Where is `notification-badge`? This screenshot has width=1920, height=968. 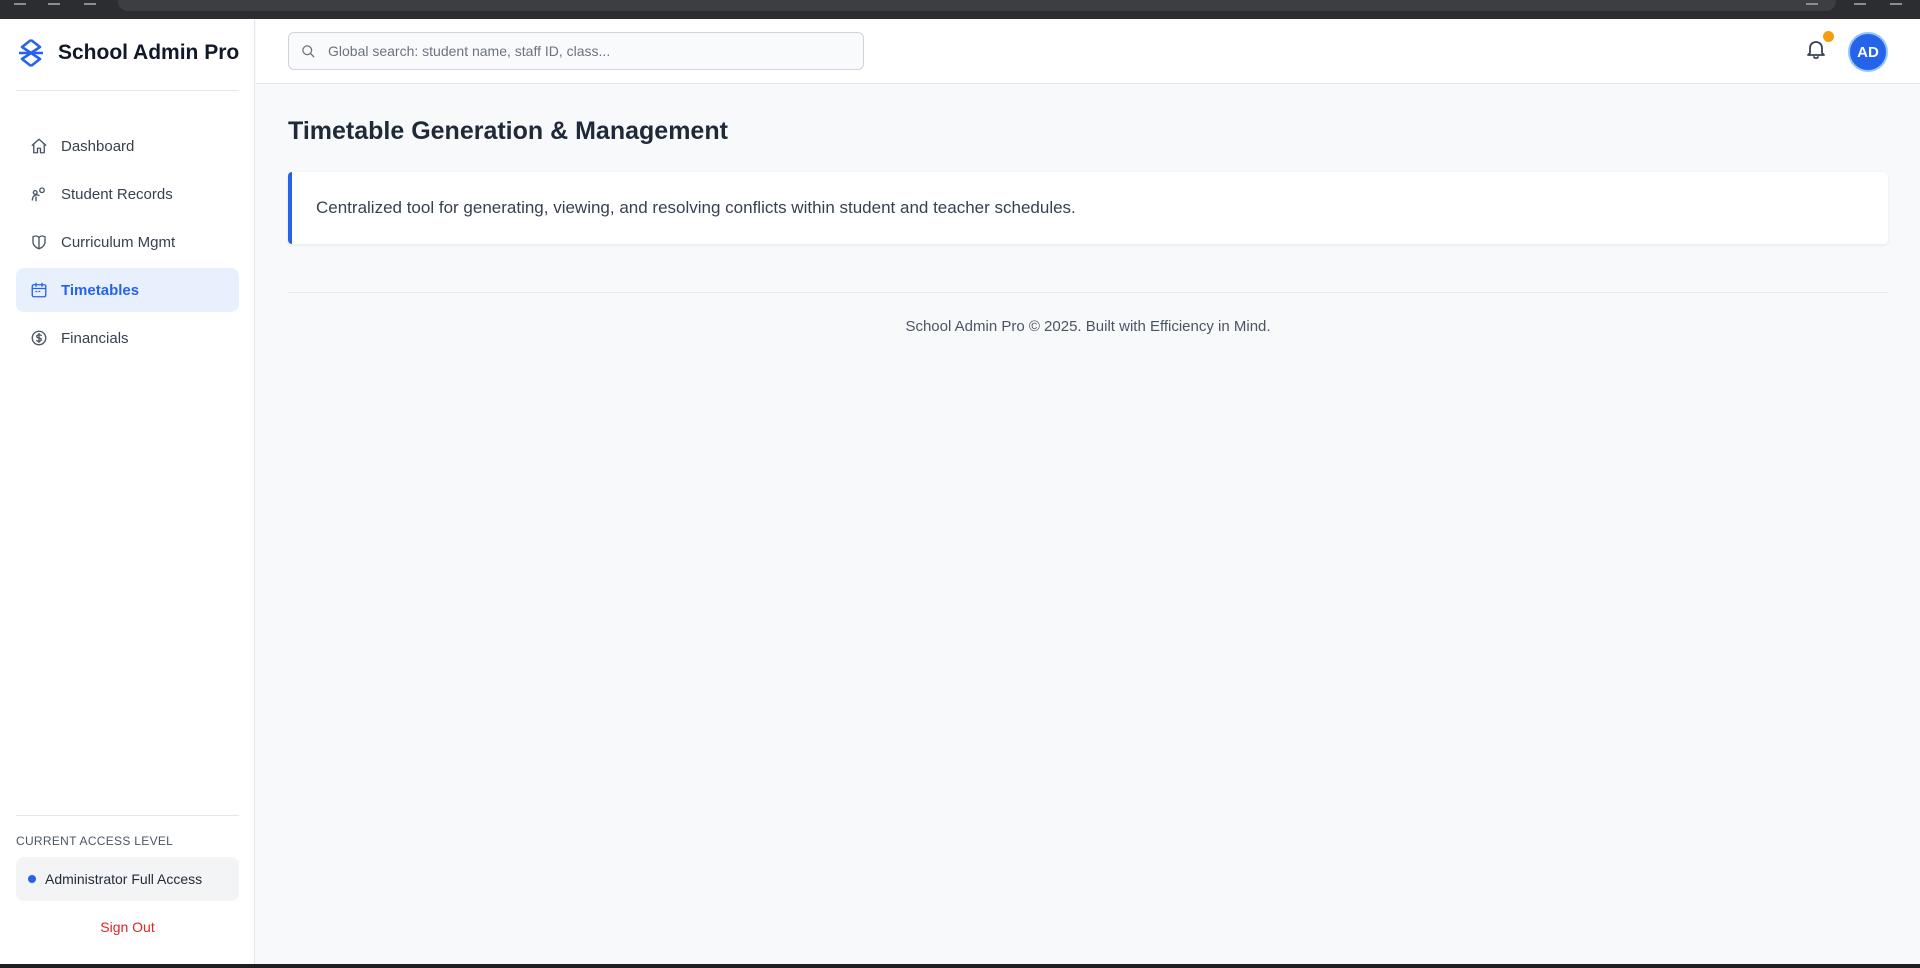
notification-badge is located at coordinates (1828, 36).